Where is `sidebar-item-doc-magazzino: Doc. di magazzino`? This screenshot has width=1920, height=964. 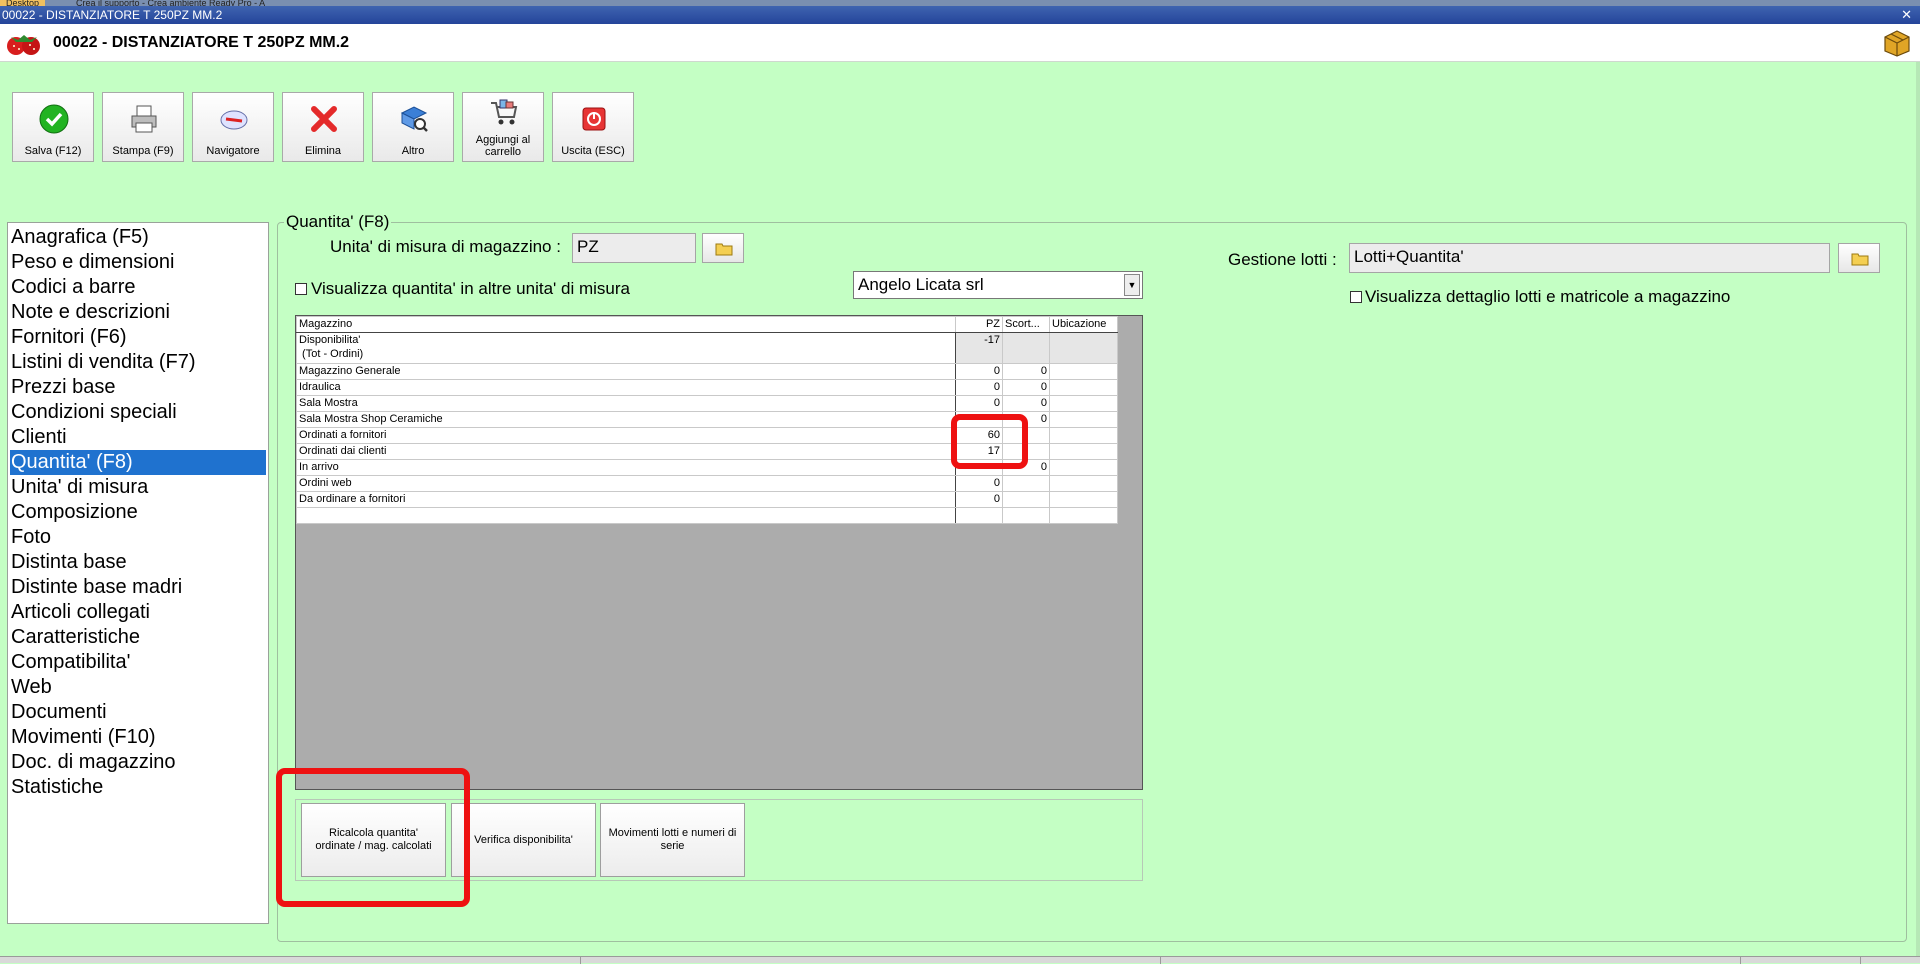
sidebar-item-doc-magazzino: Doc. di magazzino is located at coordinates (138, 762).